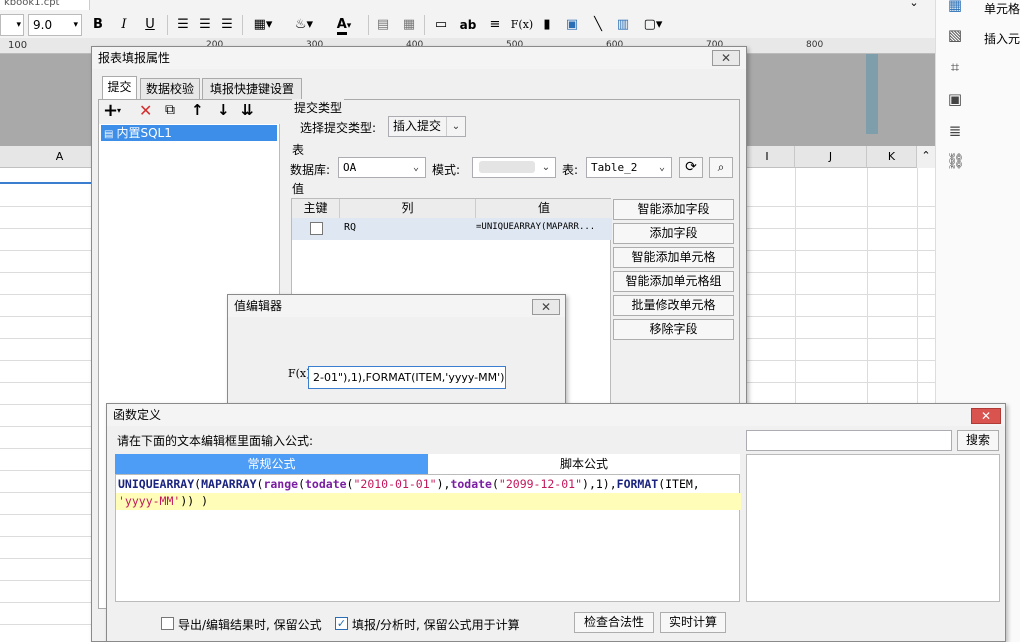 The image size is (1020, 642). I want to click on tree-item-label: 内置SQL1, so click(144, 133).